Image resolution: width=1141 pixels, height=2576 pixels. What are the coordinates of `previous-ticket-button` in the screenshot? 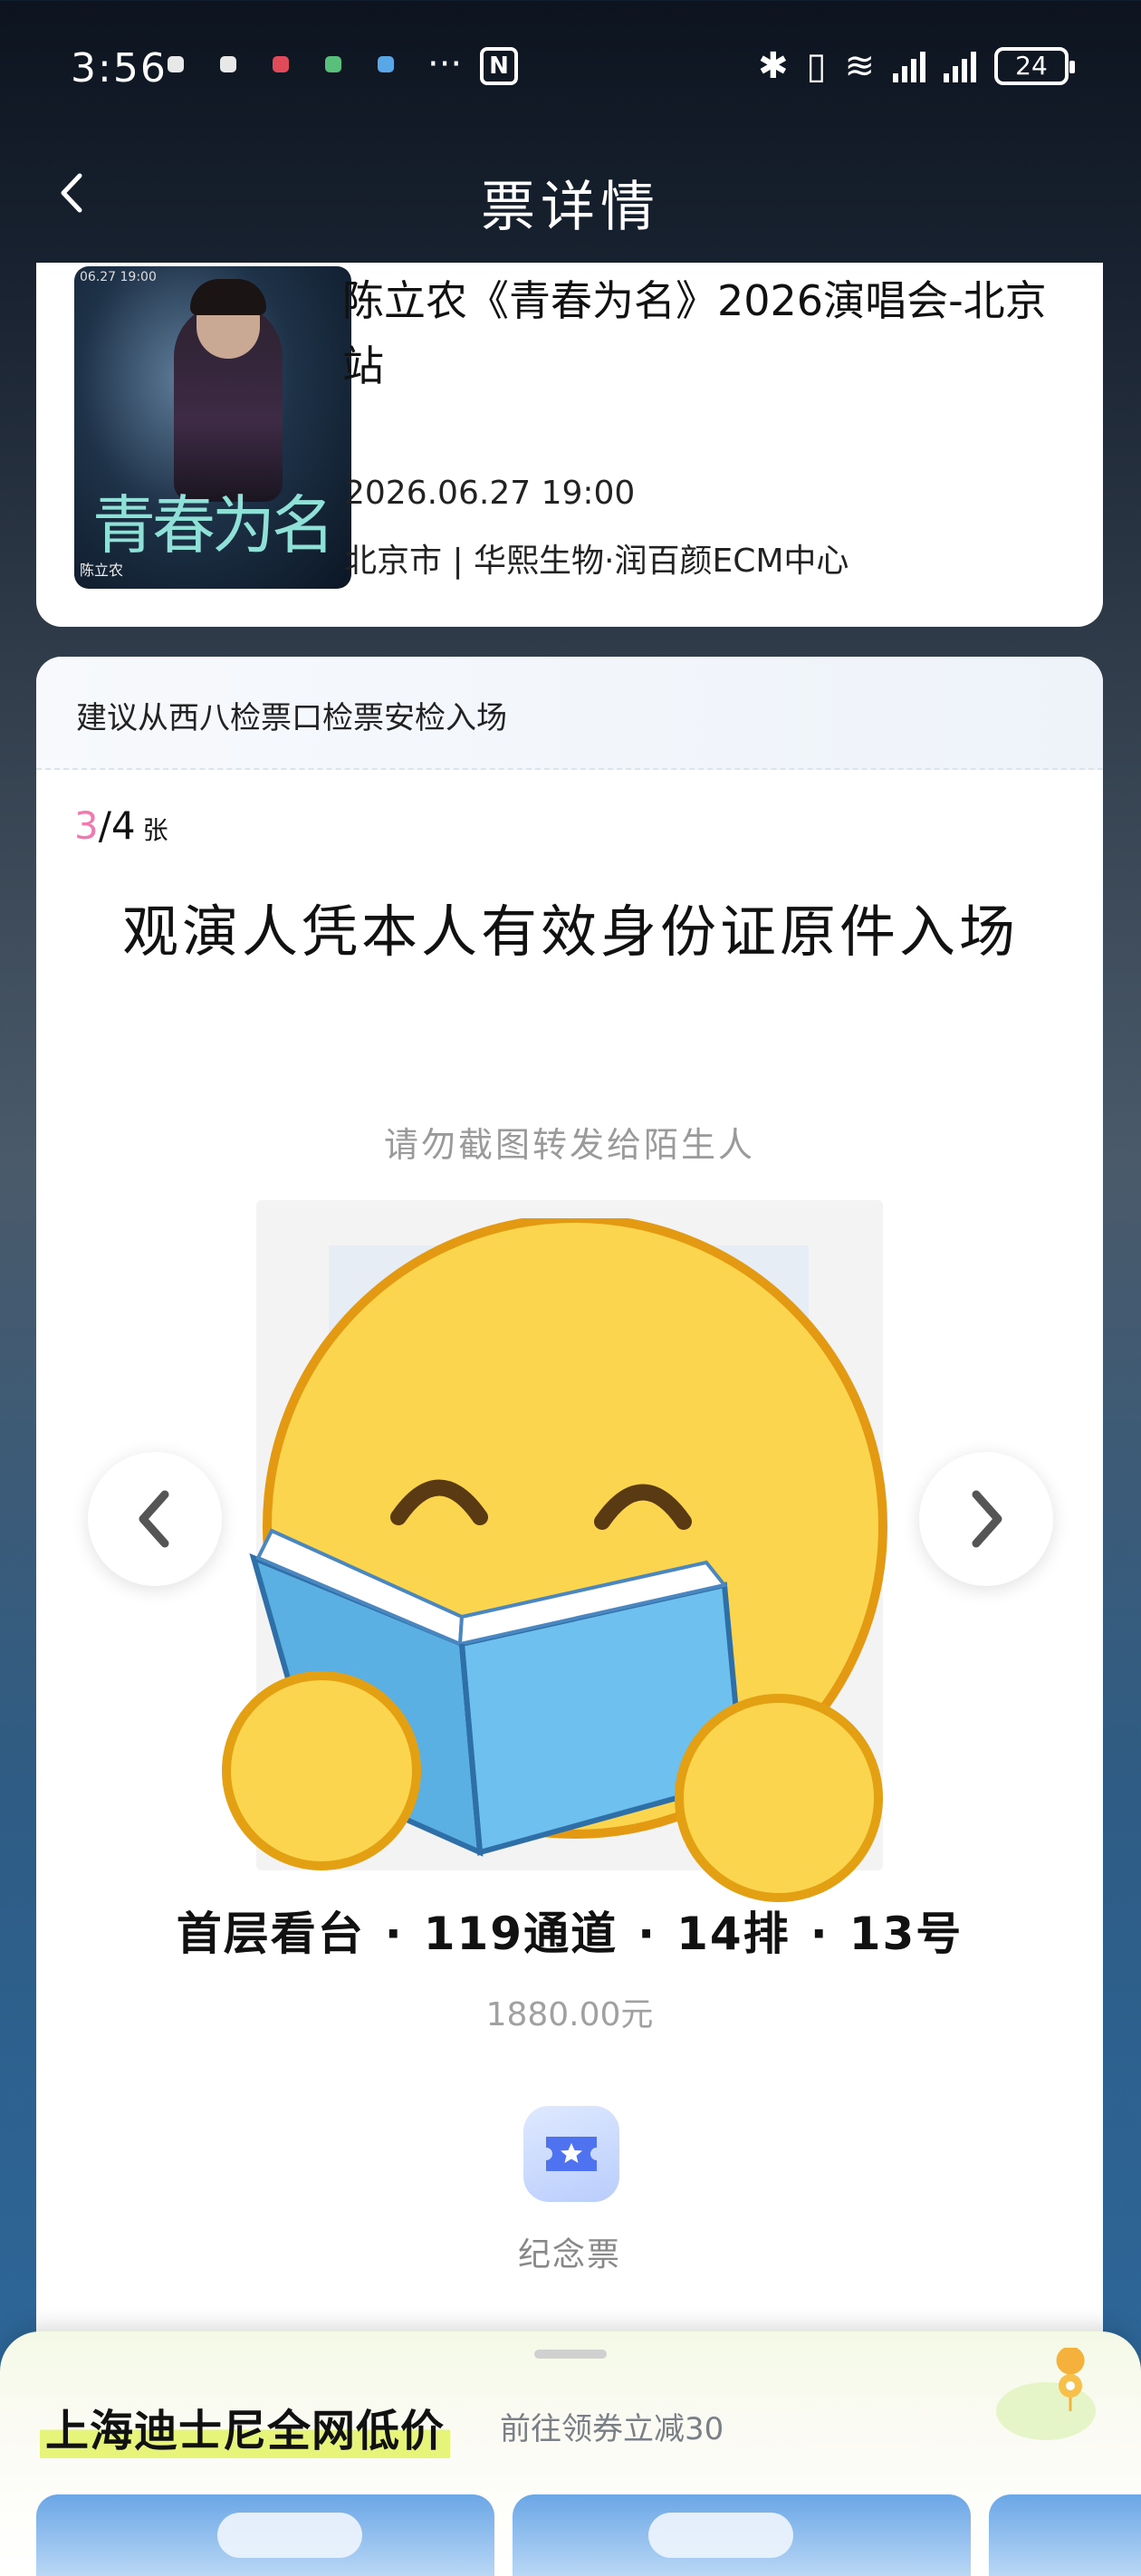 It's located at (155, 1519).